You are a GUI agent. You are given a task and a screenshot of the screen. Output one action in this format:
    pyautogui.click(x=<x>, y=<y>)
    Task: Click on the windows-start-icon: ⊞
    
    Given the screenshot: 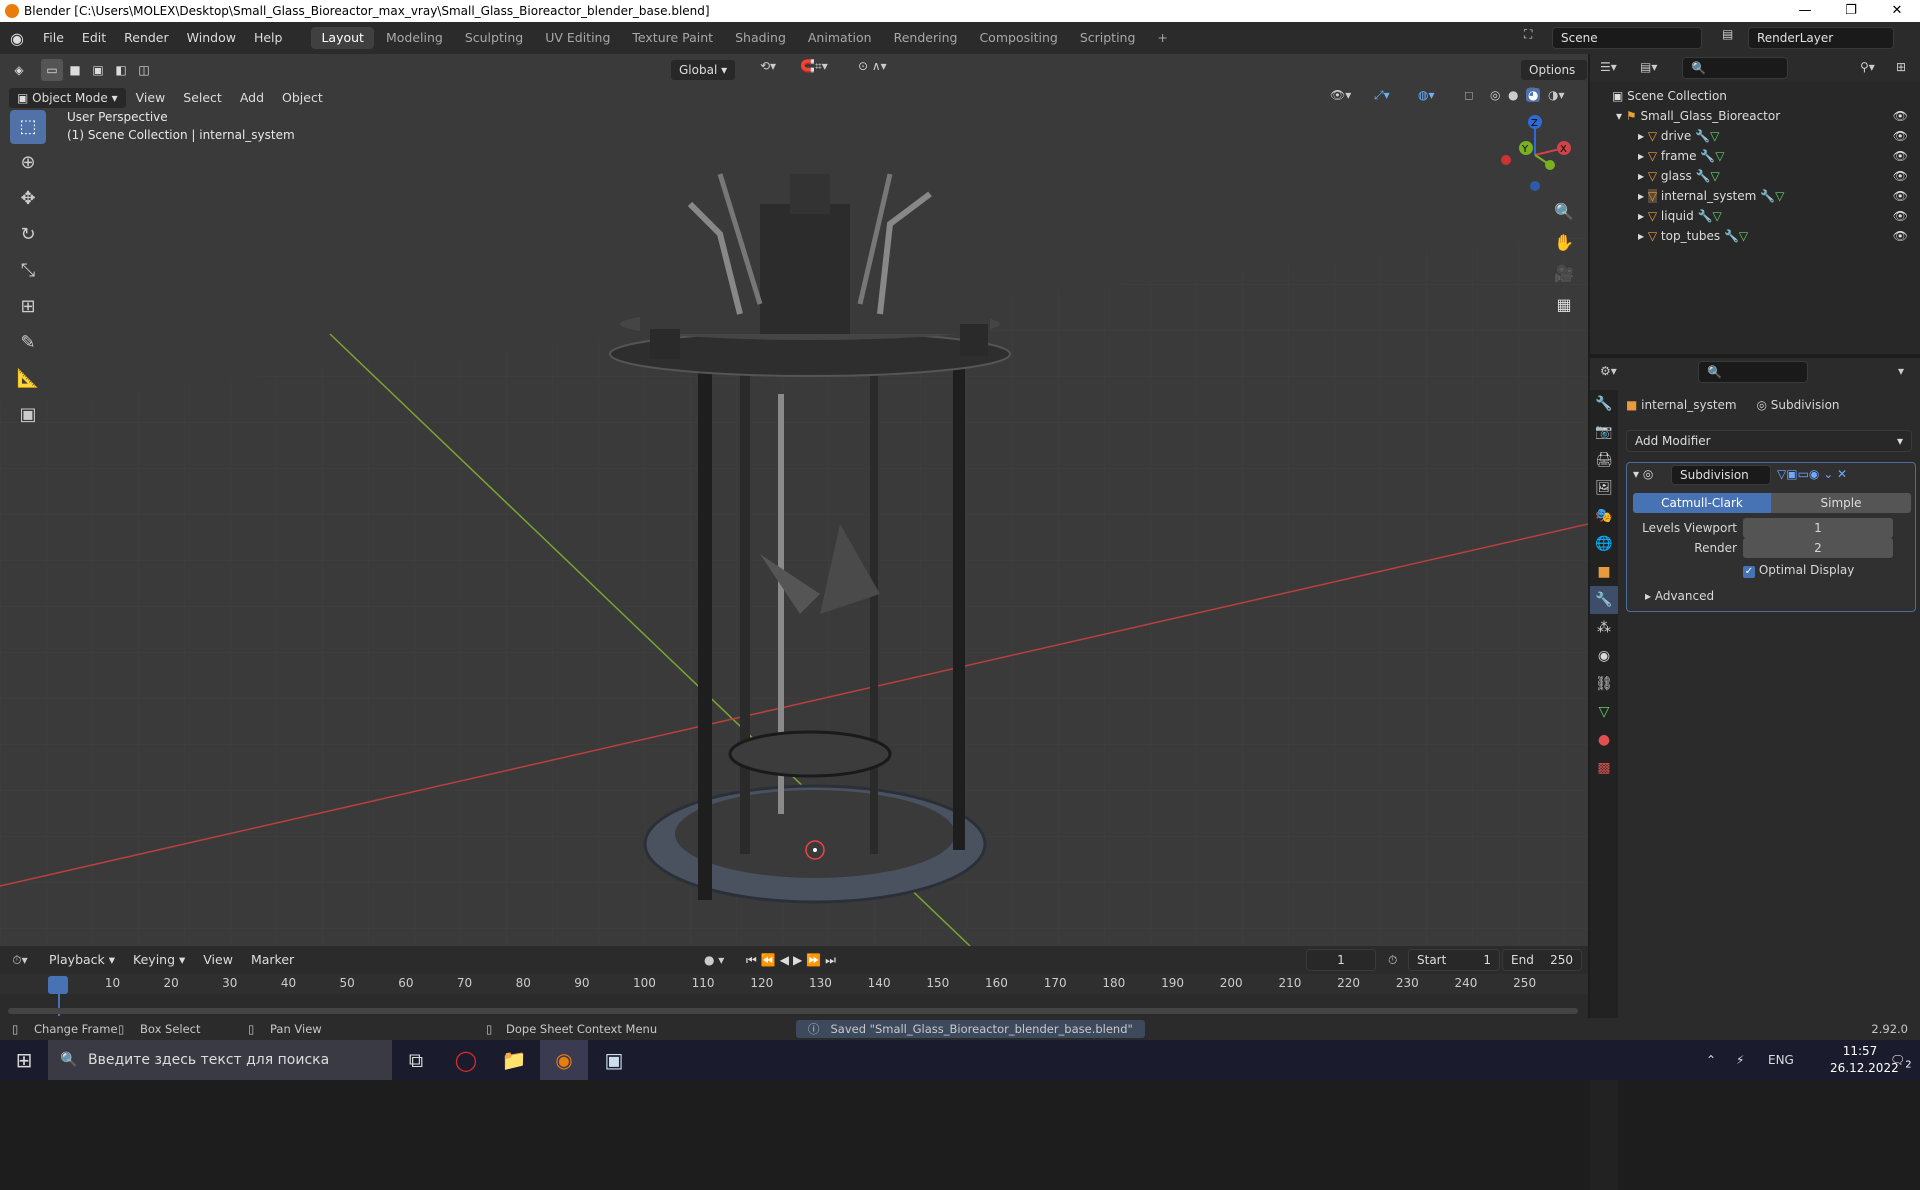 What is the action you would take?
    pyautogui.click(x=24, y=1060)
    